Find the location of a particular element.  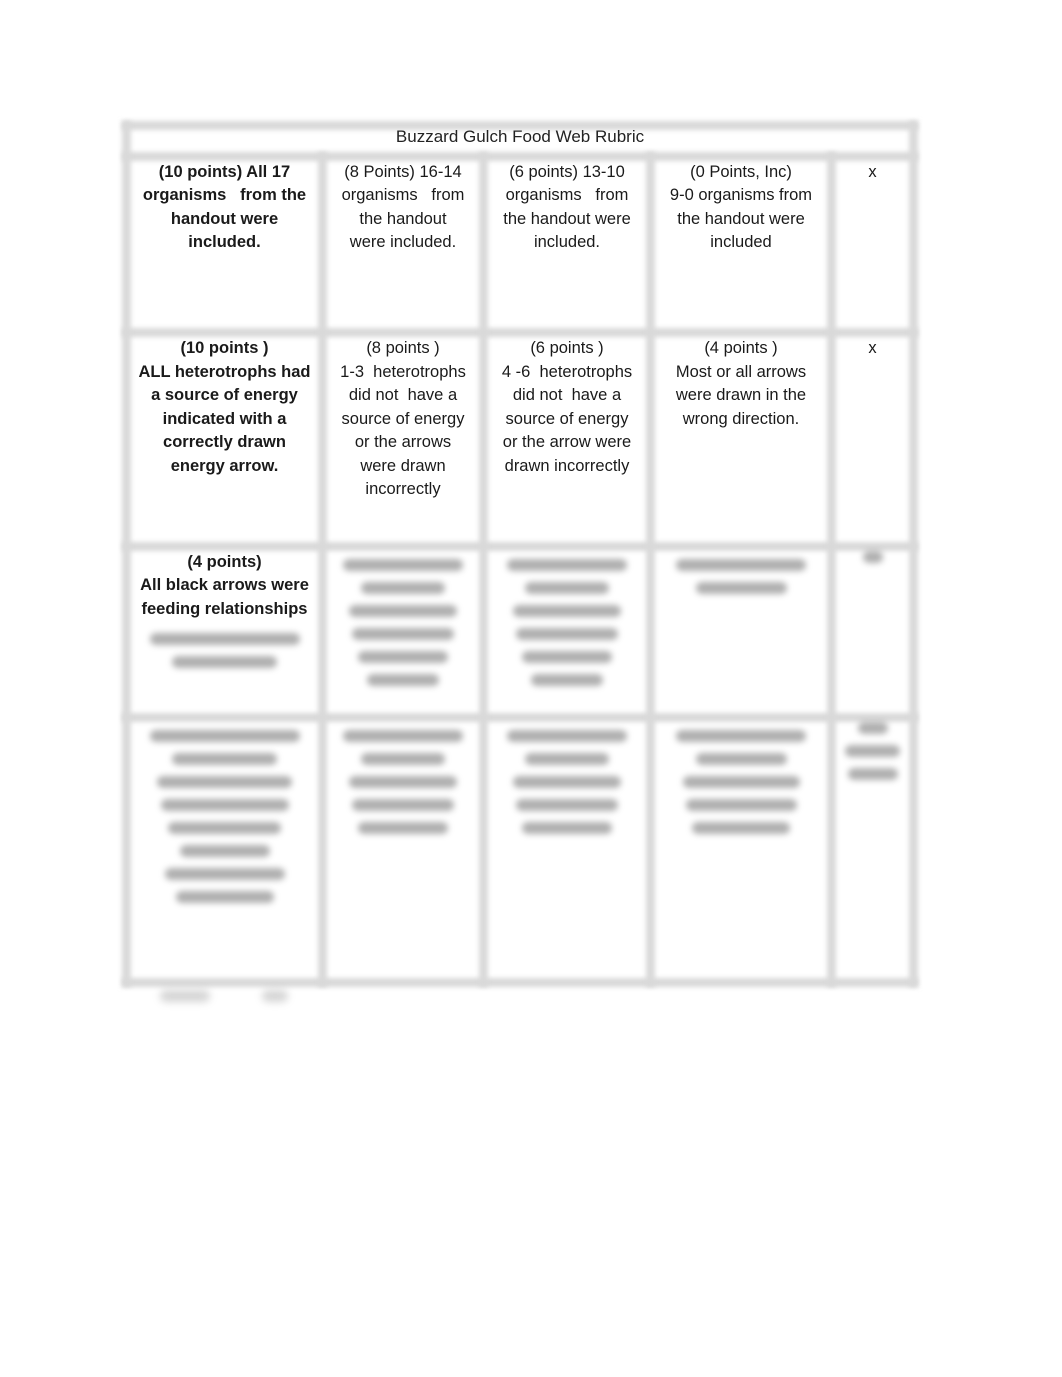

cell-text-line: organisms from the is located at coordinates (224, 195).